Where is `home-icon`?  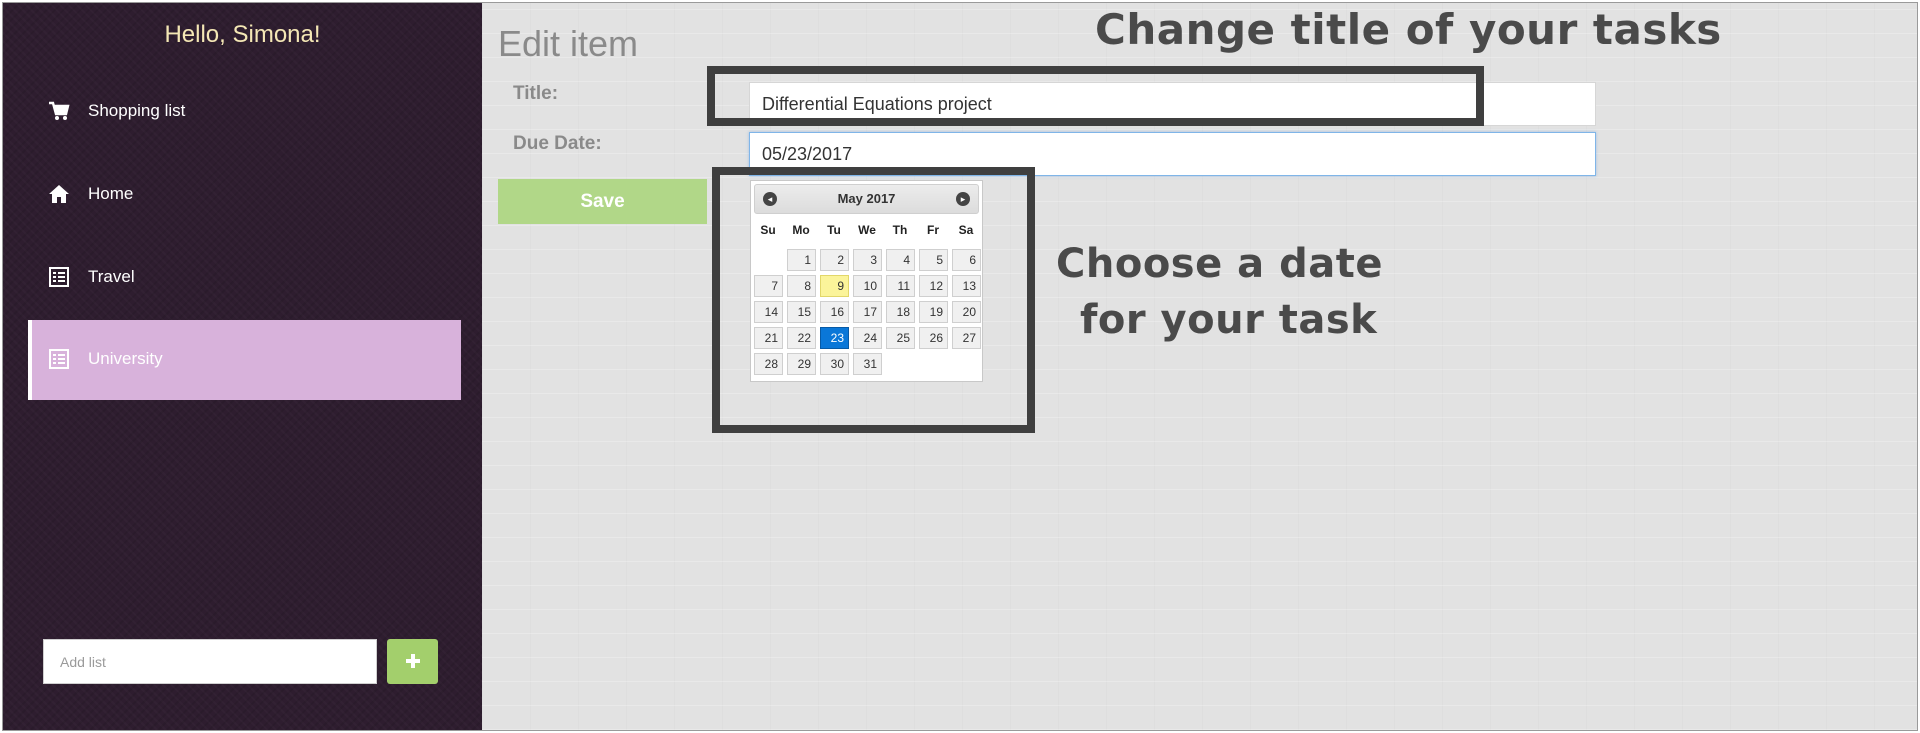 home-icon is located at coordinates (59, 194).